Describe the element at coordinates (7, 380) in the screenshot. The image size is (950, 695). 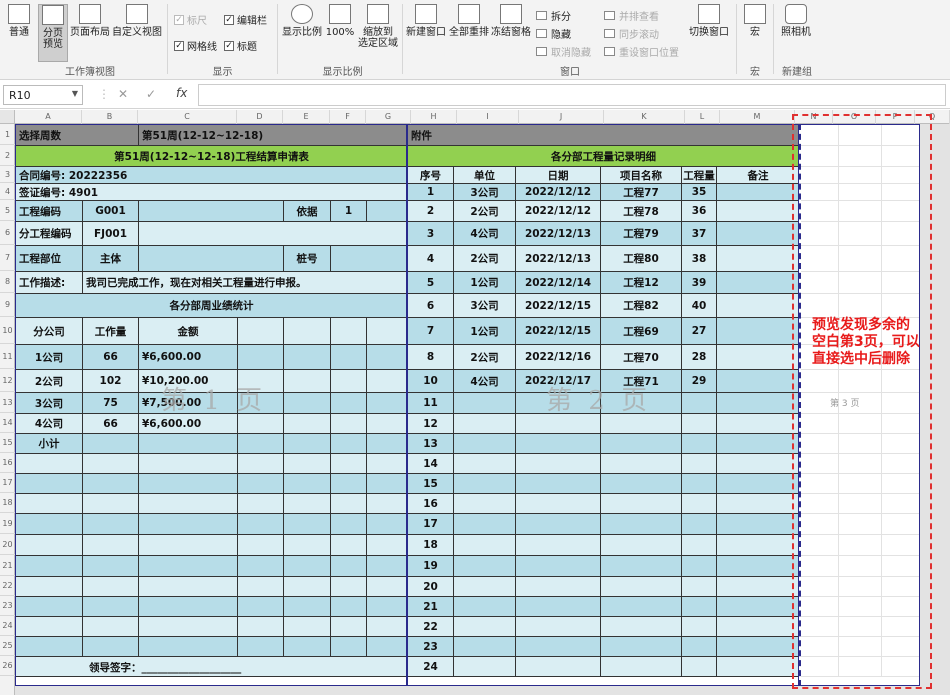
I see `row-header-12: 12` at that location.